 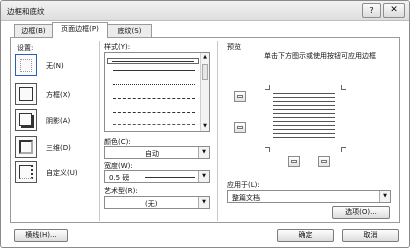 I want to click on setting-none-icon, so click(x=26, y=65).